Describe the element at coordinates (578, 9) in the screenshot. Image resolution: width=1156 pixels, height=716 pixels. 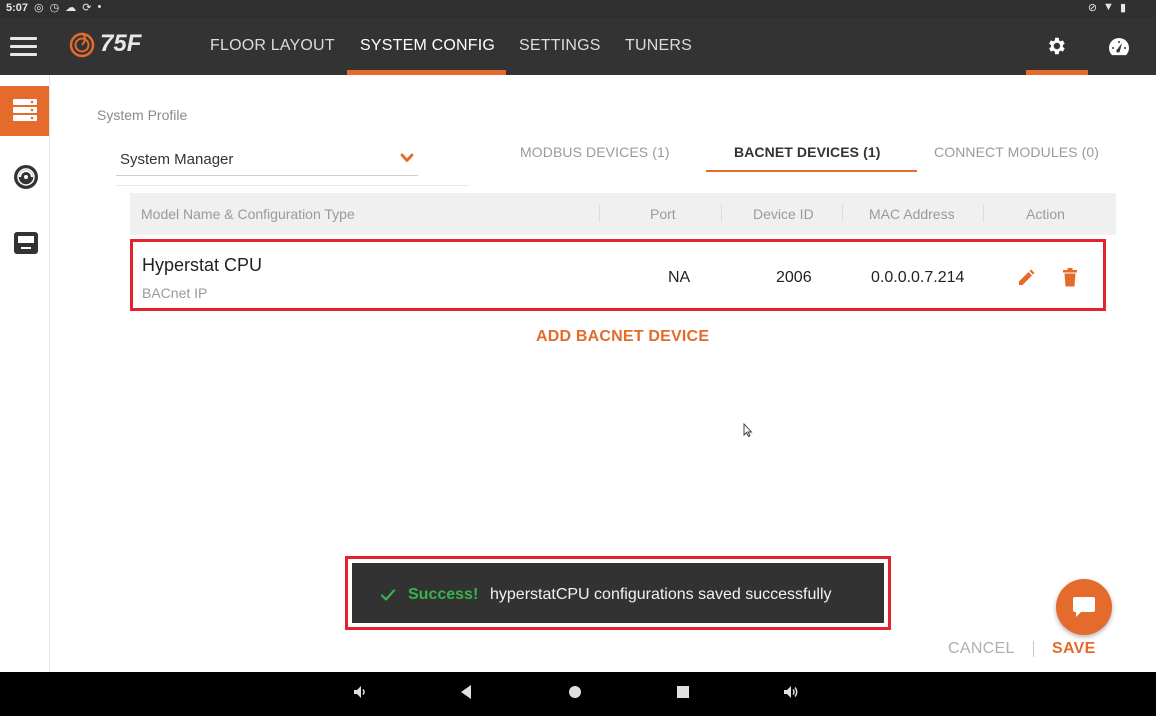
I see `status-bar: 5:07 ◎ ◷ ☁ ⟳ • ⊘ ▼ ▮` at that location.